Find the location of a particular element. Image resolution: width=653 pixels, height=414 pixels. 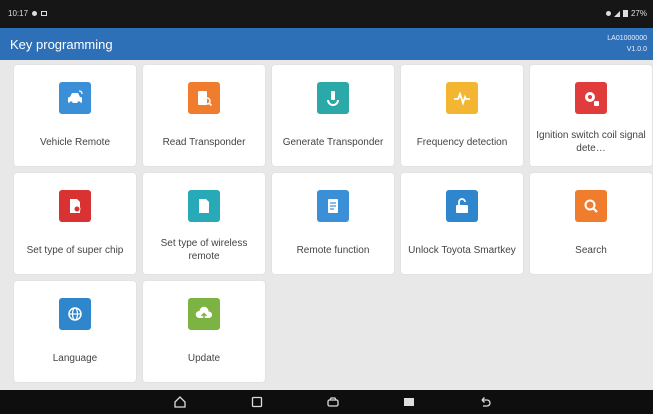

location-icon is located at coordinates (608, 13).